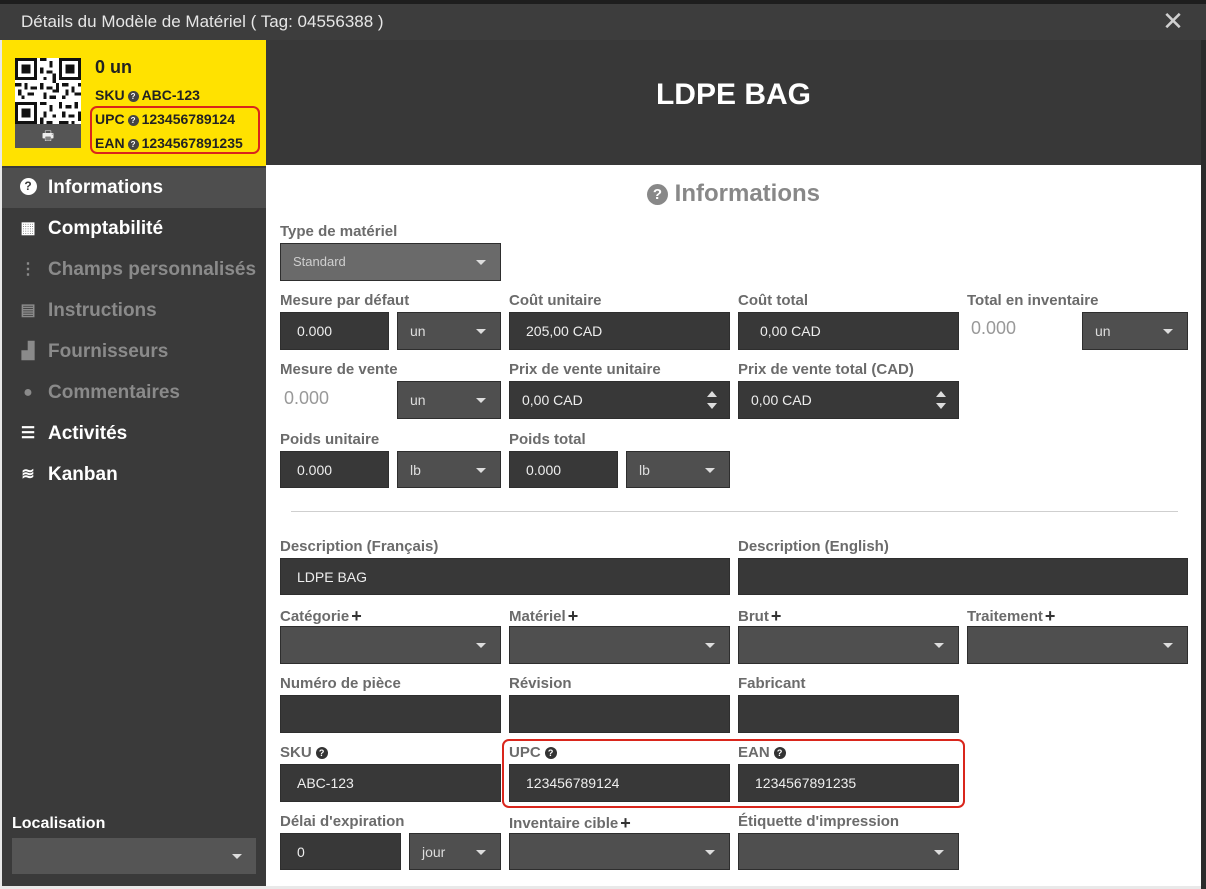  What do you see at coordinates (340, 851) in the screenshot?
I see `delai-expiration-input: 0` at bounding box center [340, 851].